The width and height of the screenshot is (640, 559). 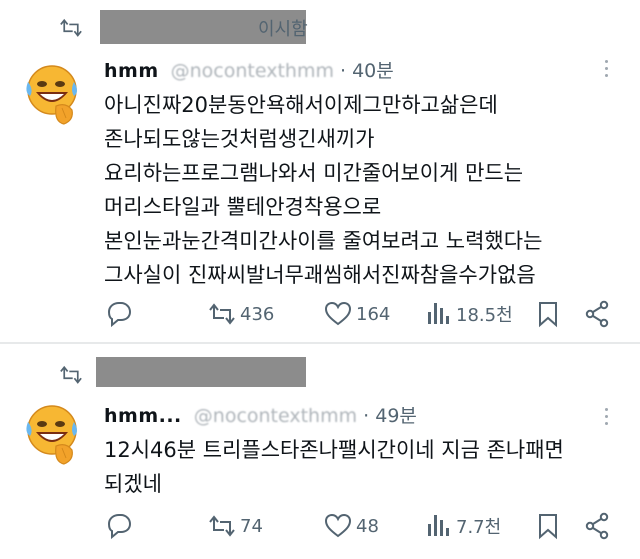 What do you see at coordinates (373, 71) in the screenshot?
I see `timestamp: 40분` at bounding box center [373, 71].